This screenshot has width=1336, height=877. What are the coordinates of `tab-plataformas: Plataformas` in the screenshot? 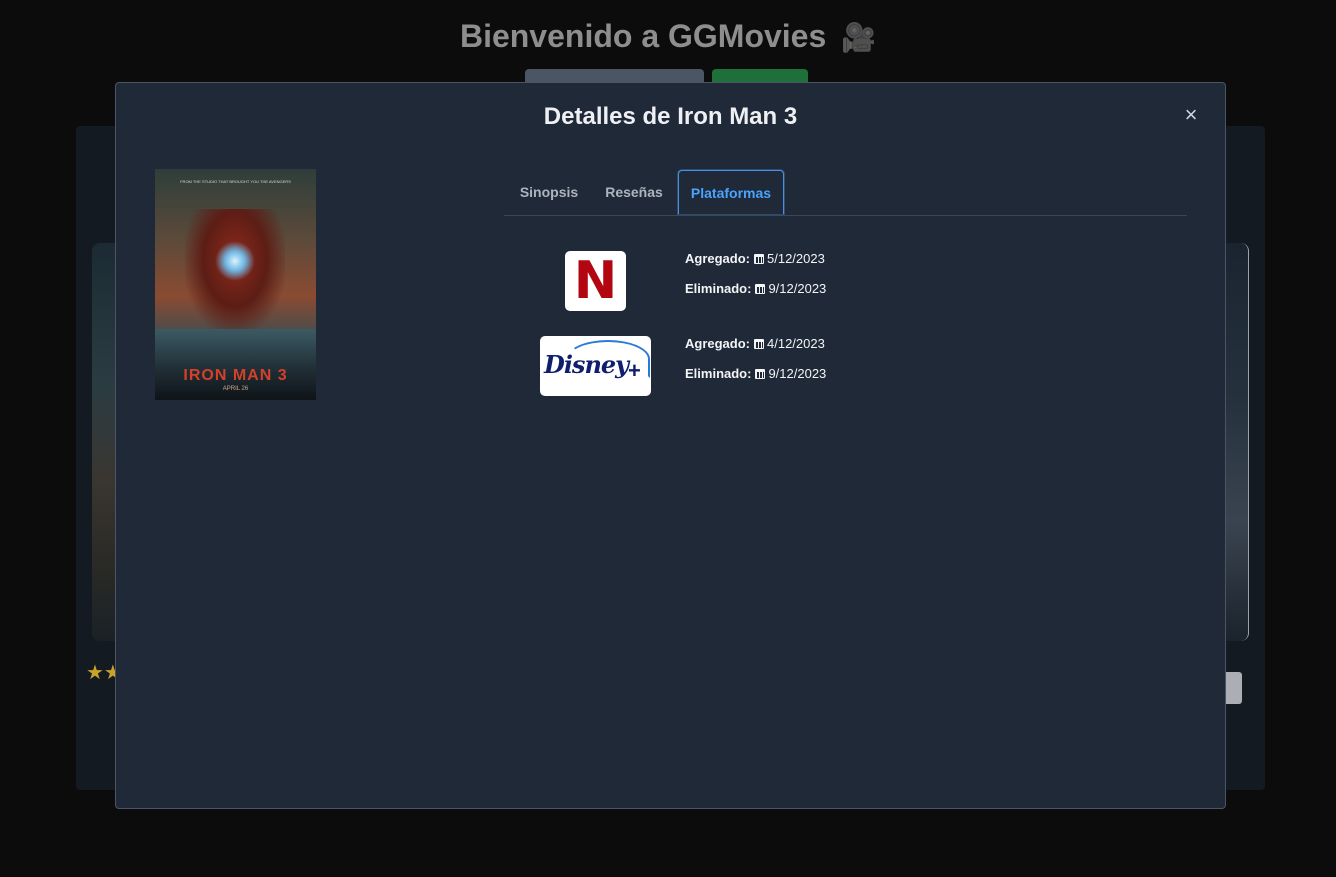 It's located at (731, 192).